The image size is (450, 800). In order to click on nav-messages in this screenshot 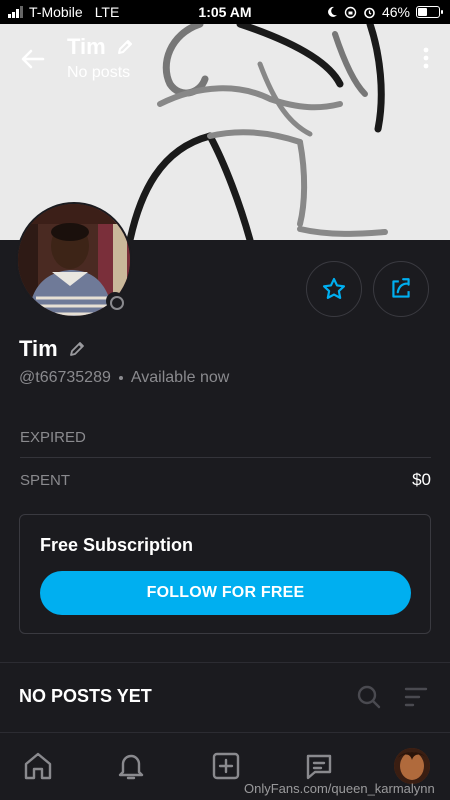, I will do `click(319, 766)`.